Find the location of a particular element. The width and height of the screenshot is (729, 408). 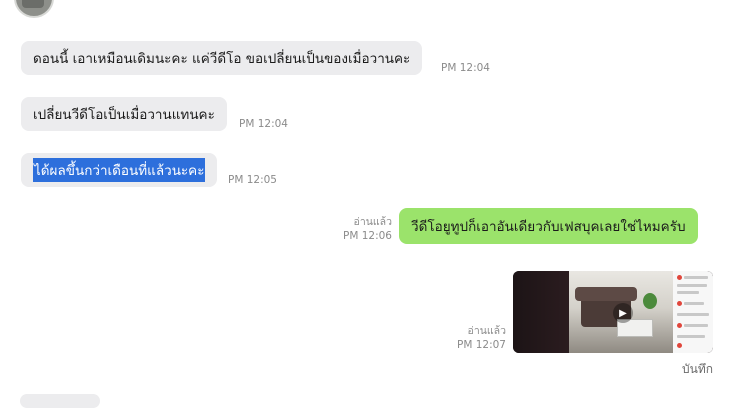

video-message-thumbnail: ▶ is located at coordinates (613, 312).